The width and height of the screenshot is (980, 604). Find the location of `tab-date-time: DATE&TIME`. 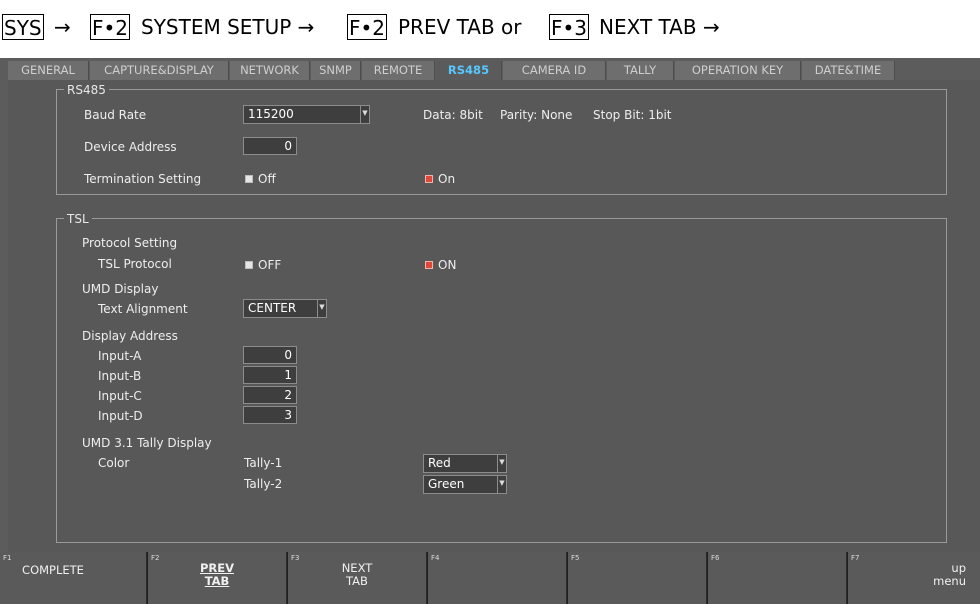

tab-date-time: DATE&TIME is located at coordinates (848, 70).